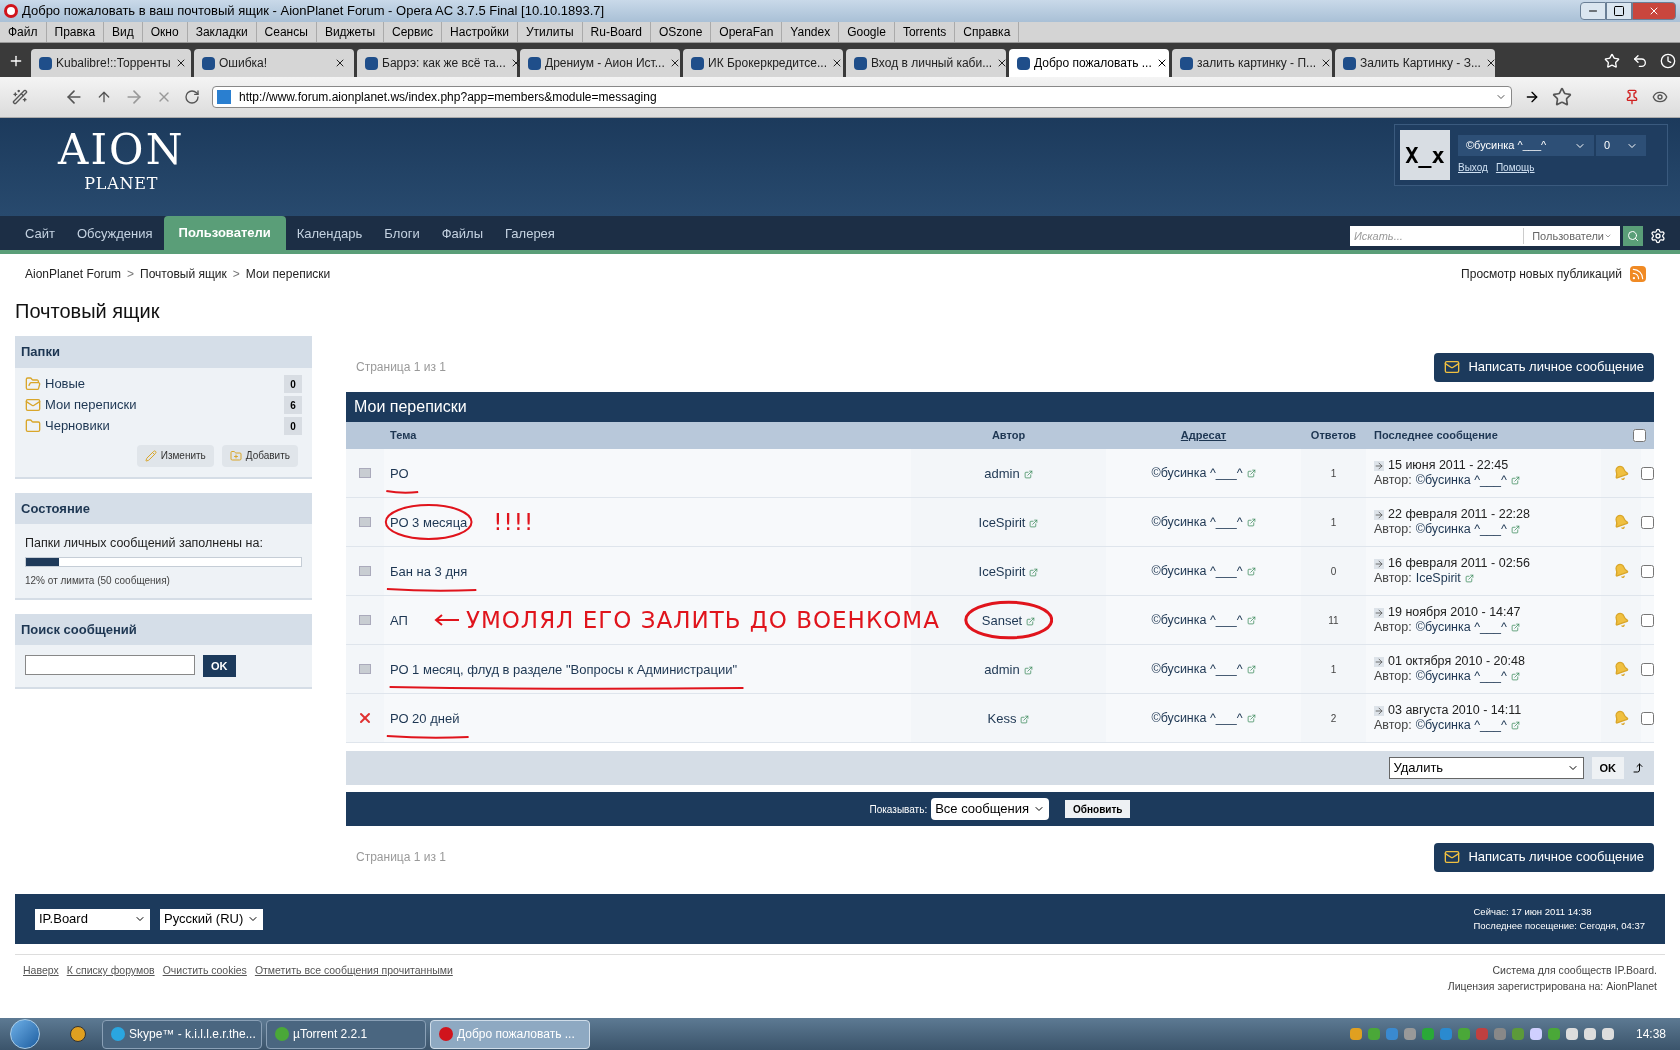 The height and width of the screenshot is (1050, 1680). Describe the element at coordinates (480, 32) in the screenshot. I see `menu-item: Настройки` at that location.